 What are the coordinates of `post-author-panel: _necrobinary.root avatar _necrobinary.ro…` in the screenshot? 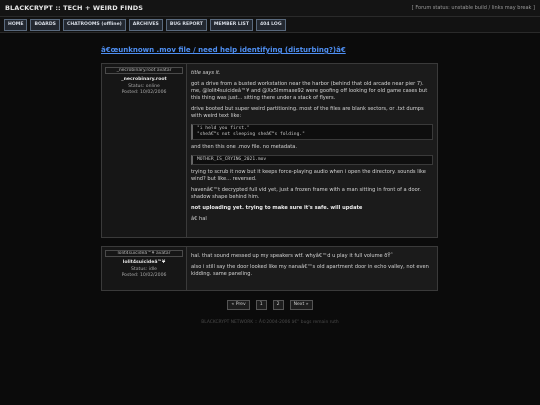 It's located at (144, 150).